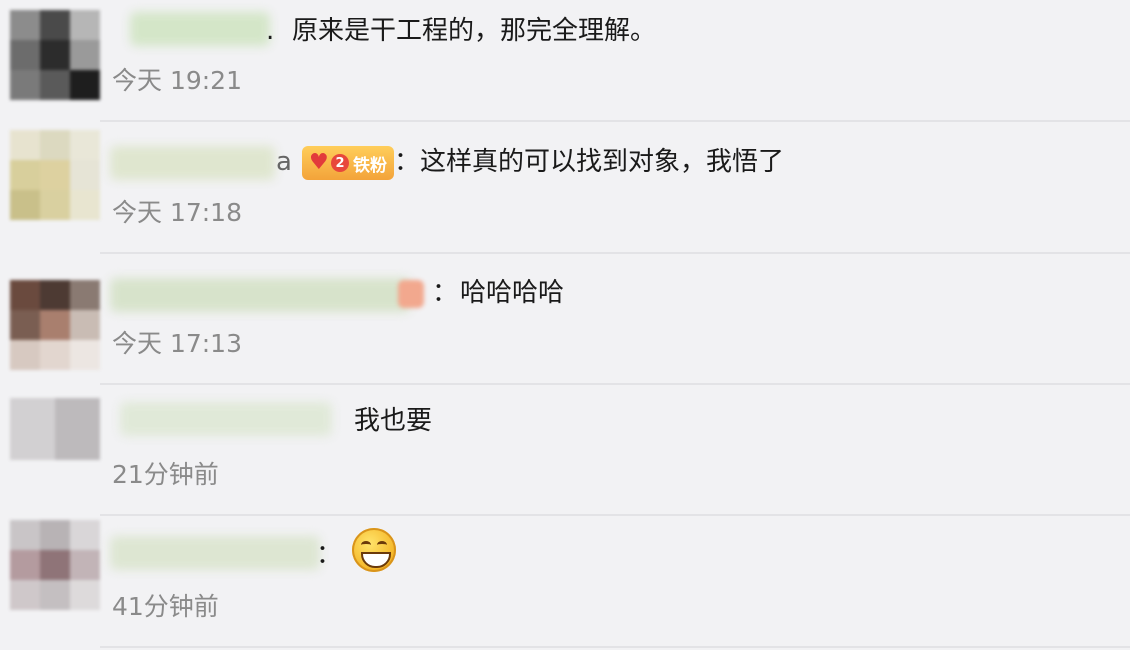 This screenshot has height=650, width=1130. I want to click on comment-time: 41分钟前, so click(165, 606).